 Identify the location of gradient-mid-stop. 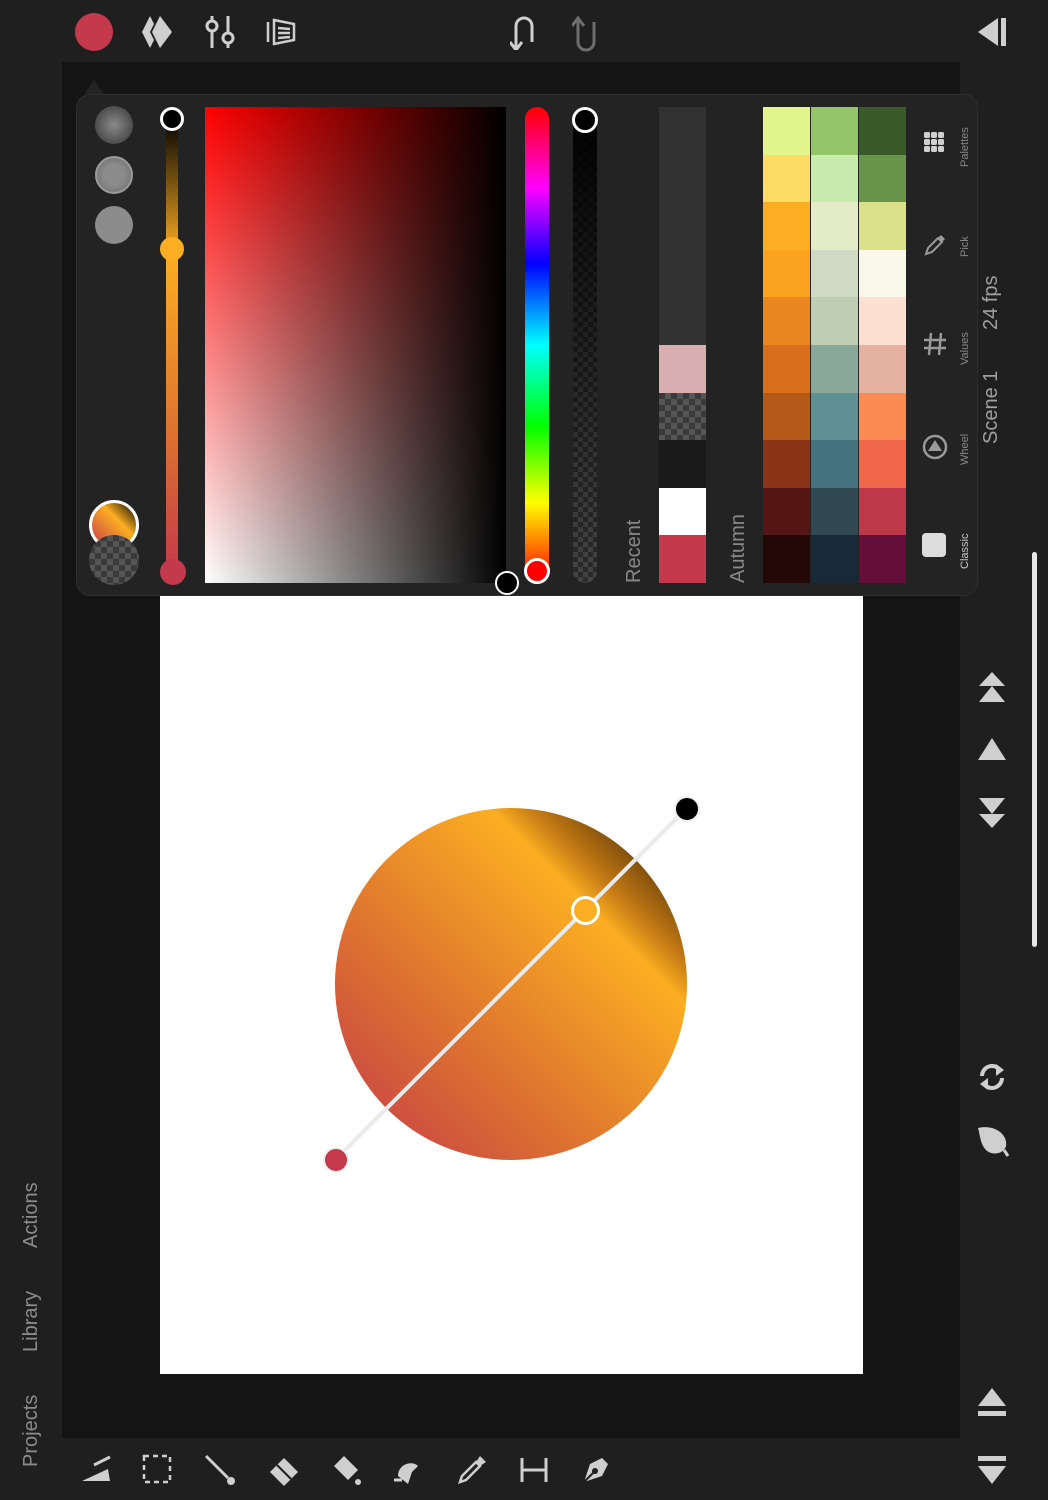
(172, 249).